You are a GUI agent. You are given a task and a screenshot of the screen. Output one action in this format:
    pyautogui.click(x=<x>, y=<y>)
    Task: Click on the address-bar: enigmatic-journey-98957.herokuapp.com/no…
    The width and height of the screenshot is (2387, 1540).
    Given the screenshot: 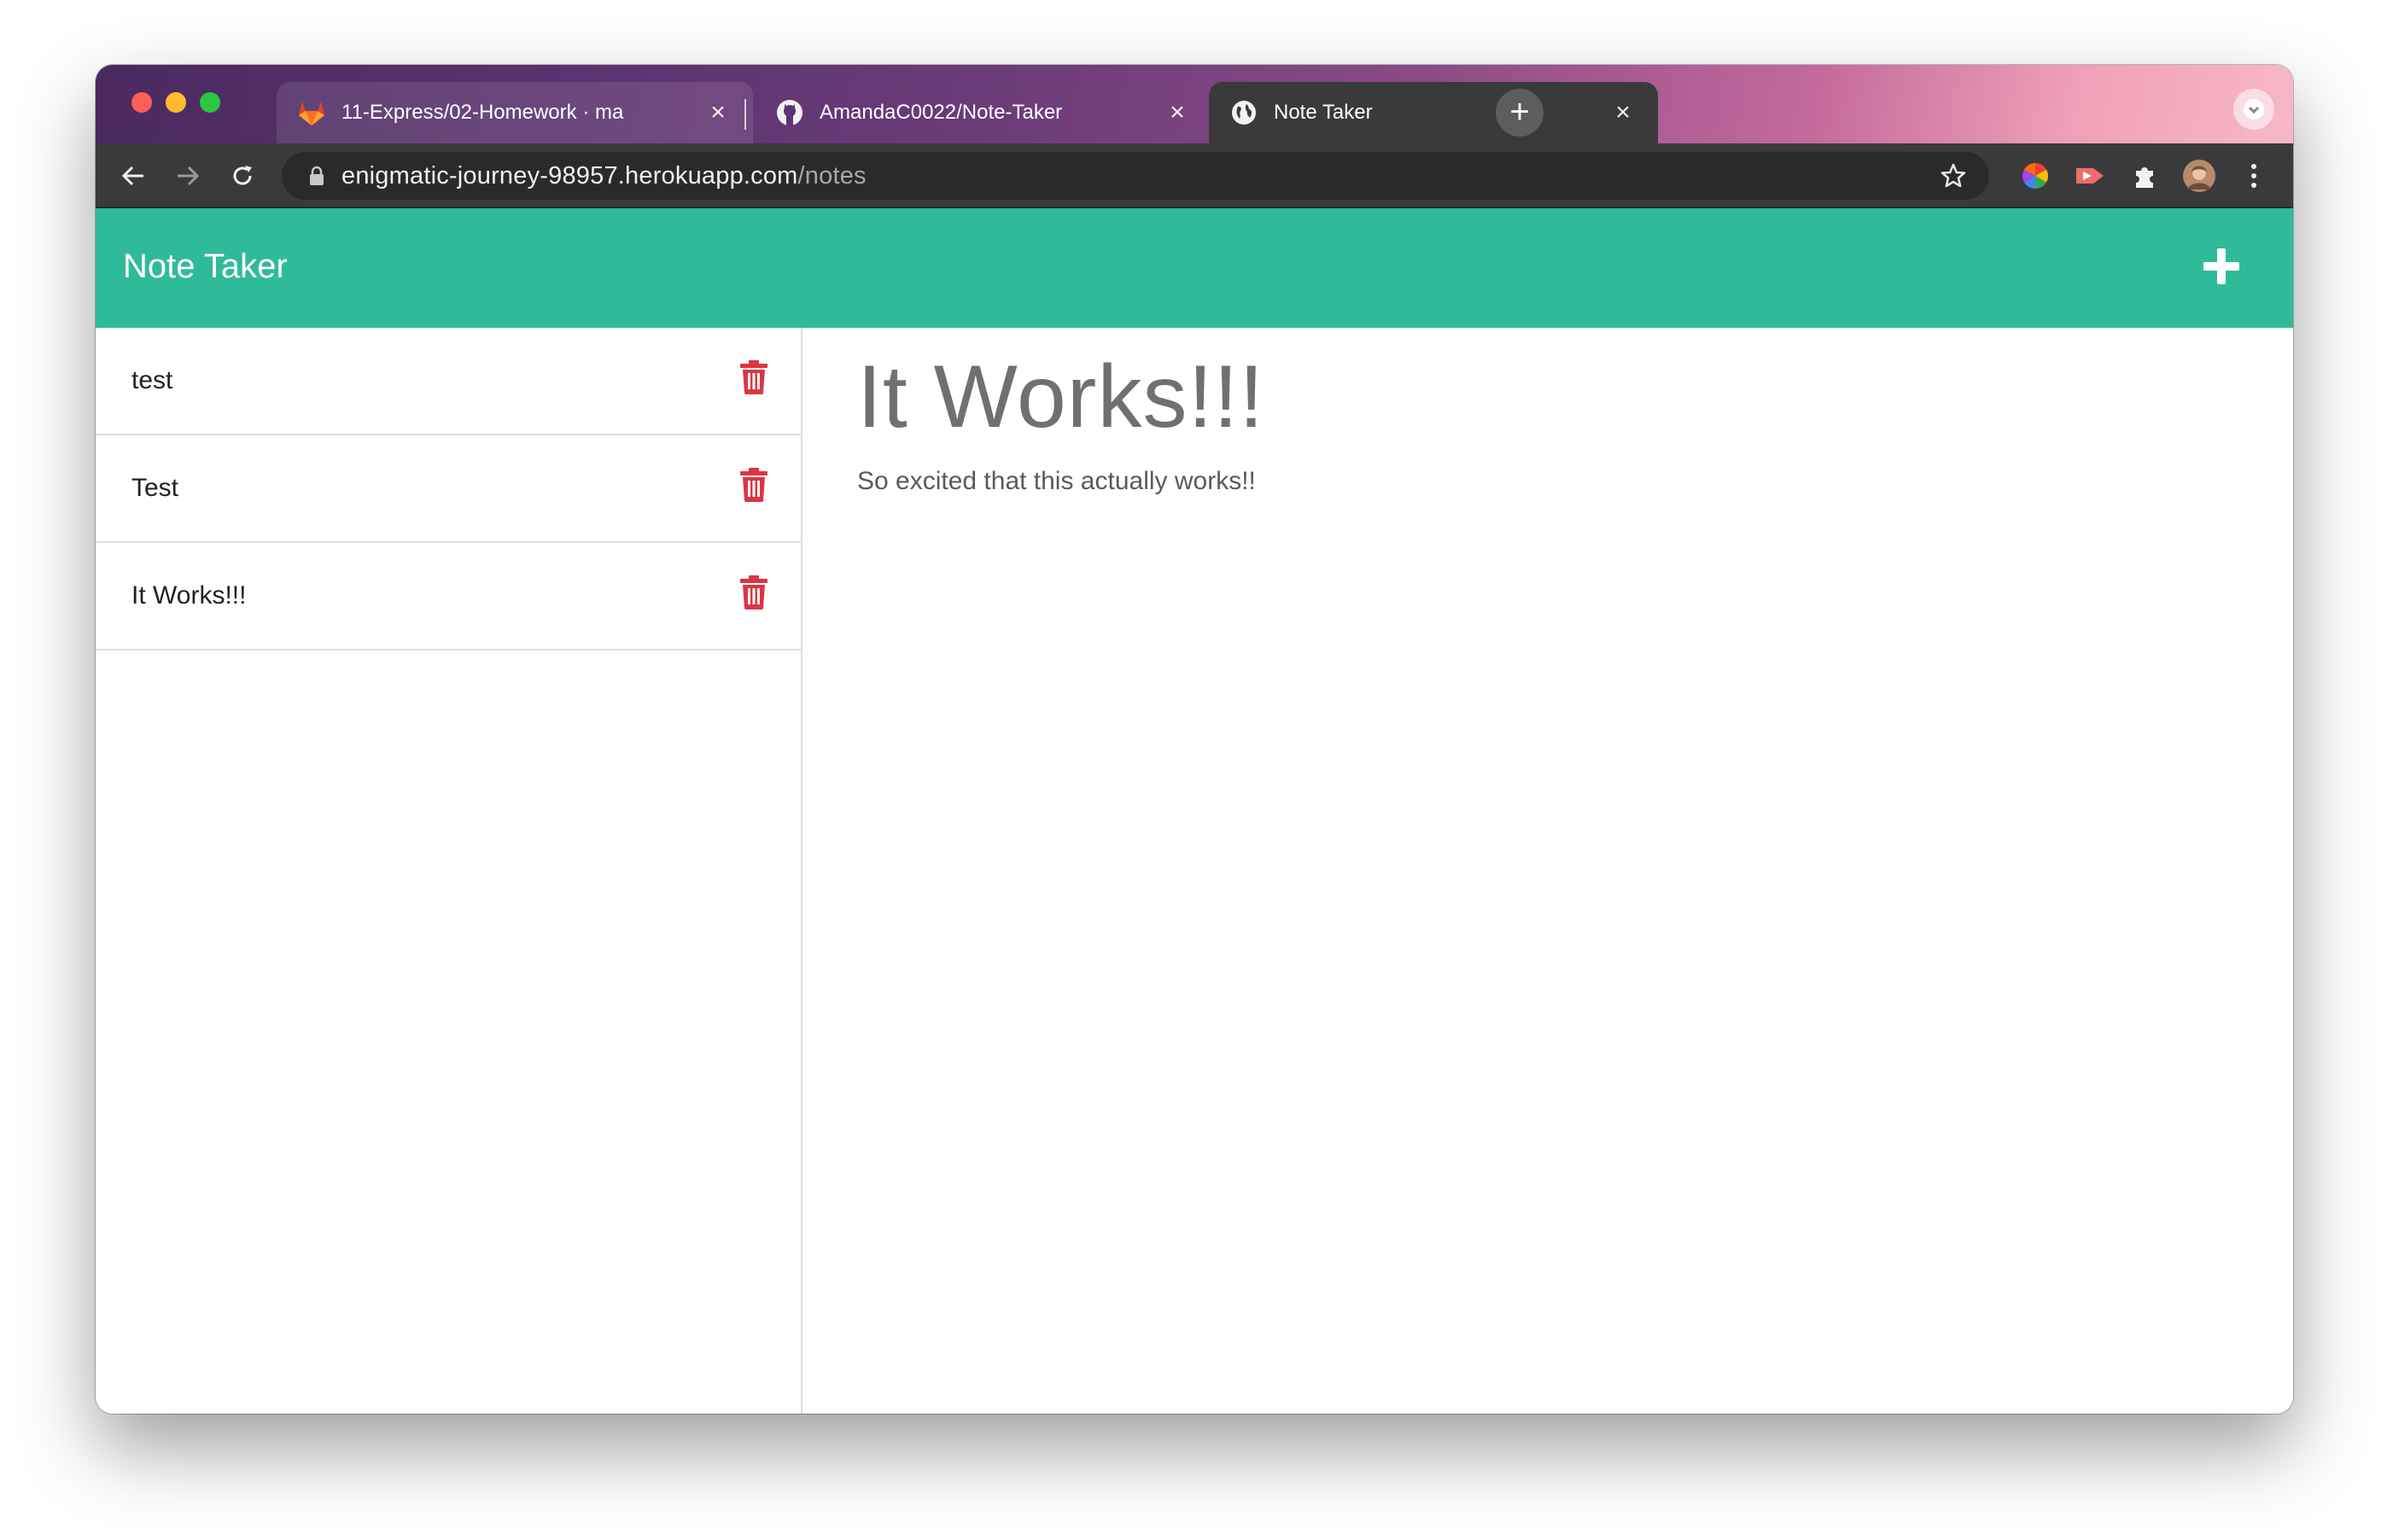 What is the action you would take?
    pyautogui.click(x=1135, y=176)
    